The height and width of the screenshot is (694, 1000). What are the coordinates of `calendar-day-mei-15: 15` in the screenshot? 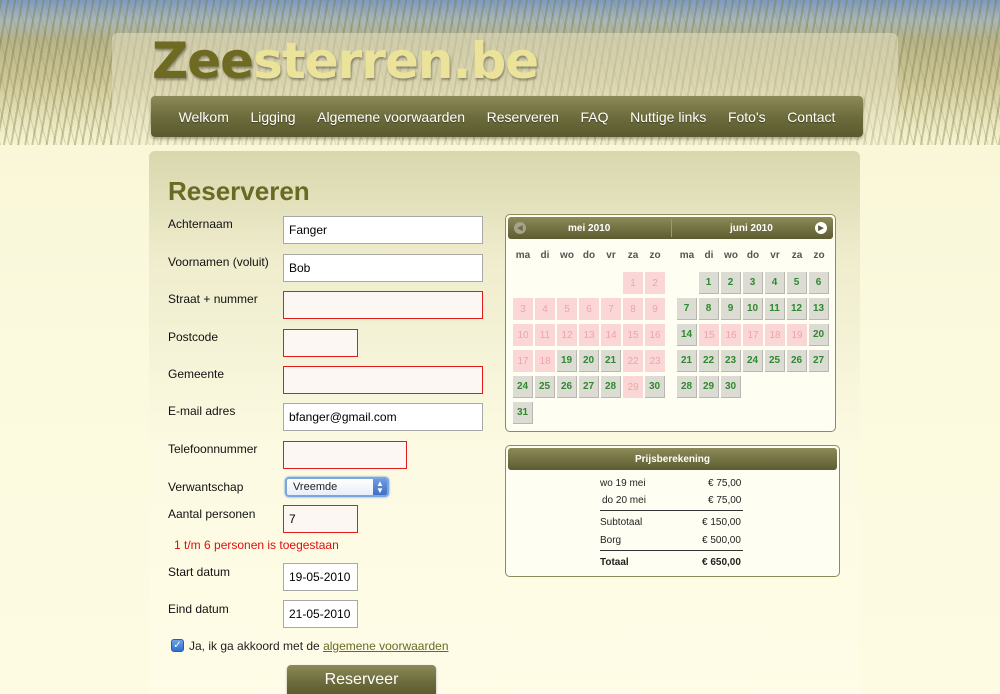 It's located at (633, 335).